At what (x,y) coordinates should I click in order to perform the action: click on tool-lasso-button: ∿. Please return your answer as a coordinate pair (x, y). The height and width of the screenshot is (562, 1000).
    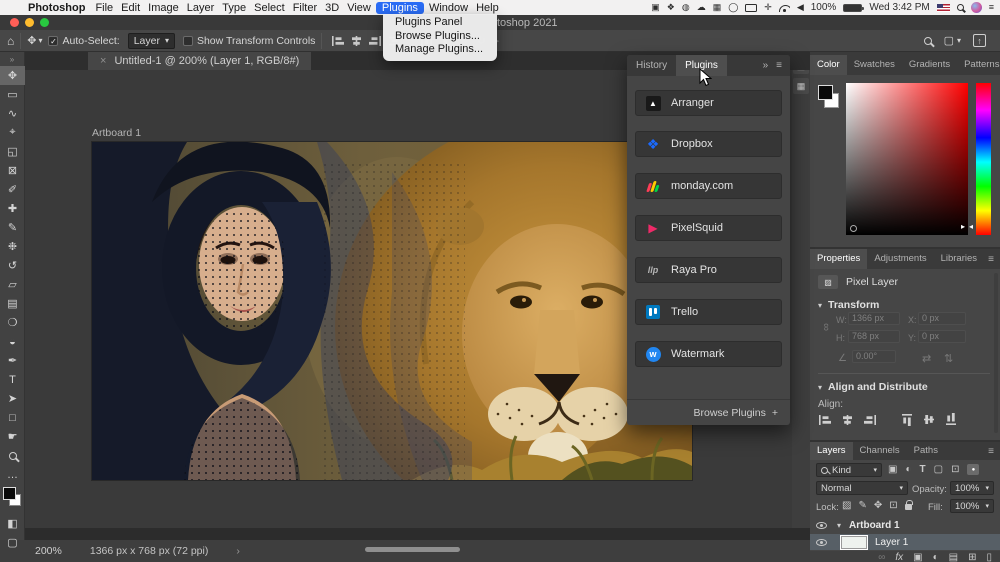
    Looking at the image, I should click on (12, 113).